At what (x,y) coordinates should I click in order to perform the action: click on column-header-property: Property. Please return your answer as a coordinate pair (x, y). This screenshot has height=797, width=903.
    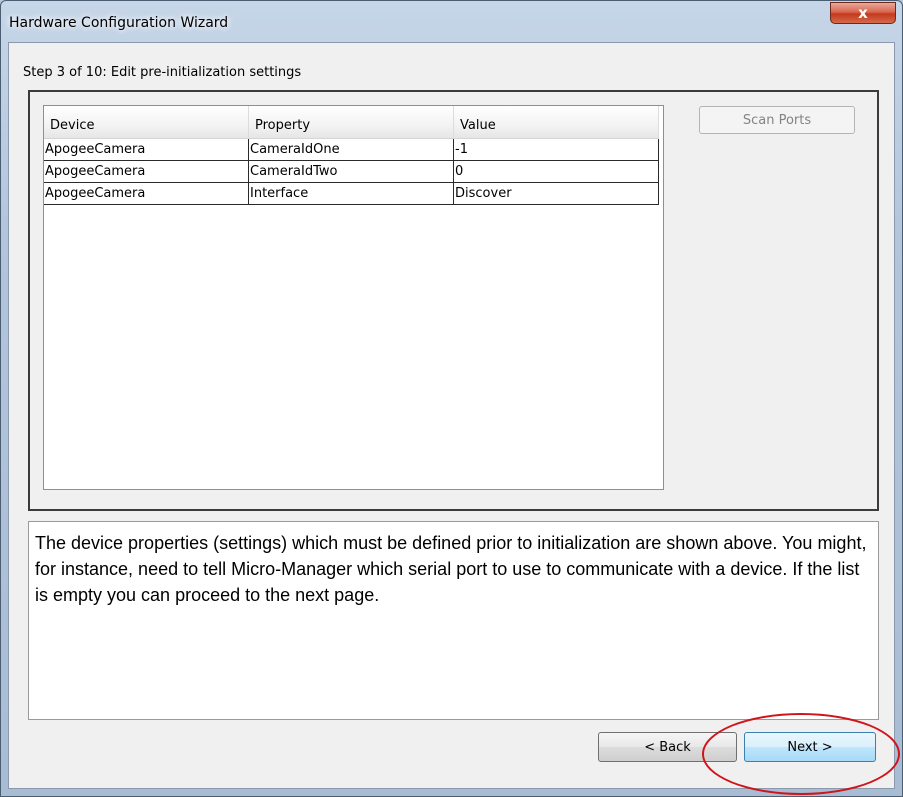
    Looking at the image, I should click on (351, 122).